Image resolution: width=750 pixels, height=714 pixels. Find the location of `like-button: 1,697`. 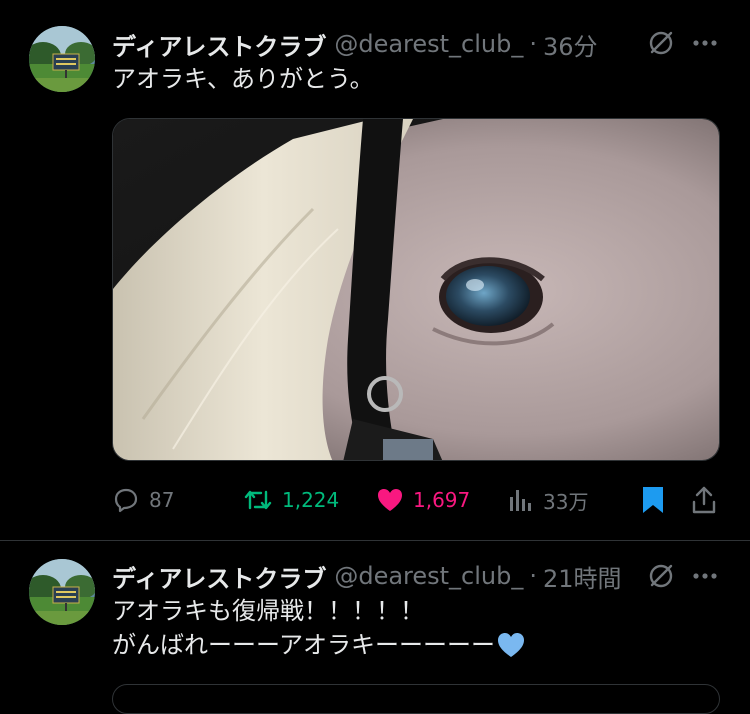

like-button: 1,697 is located at coordinates (423, 500).